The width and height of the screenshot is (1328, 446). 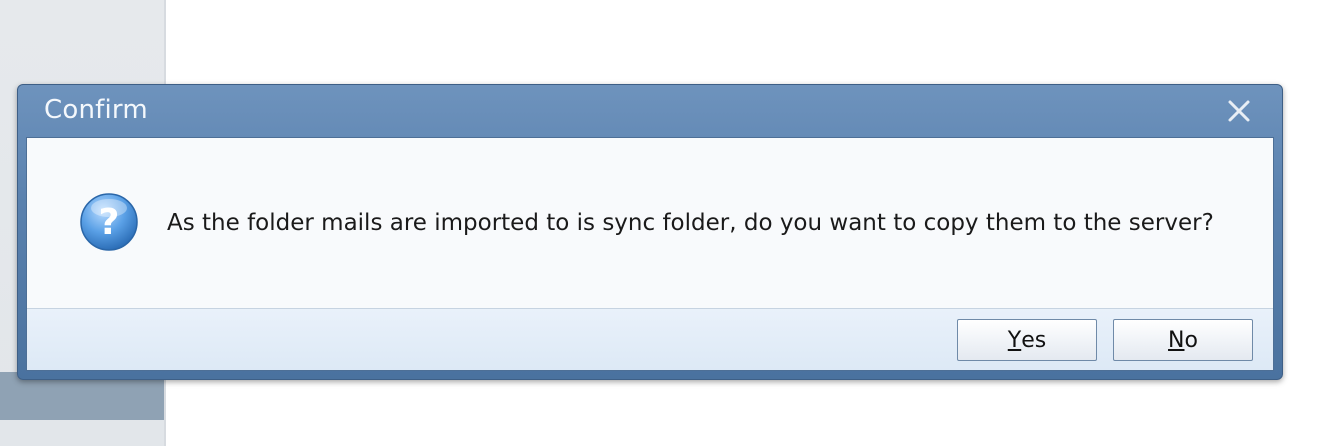 I want to click on question-icon: ?, so click(x=109, y=222).